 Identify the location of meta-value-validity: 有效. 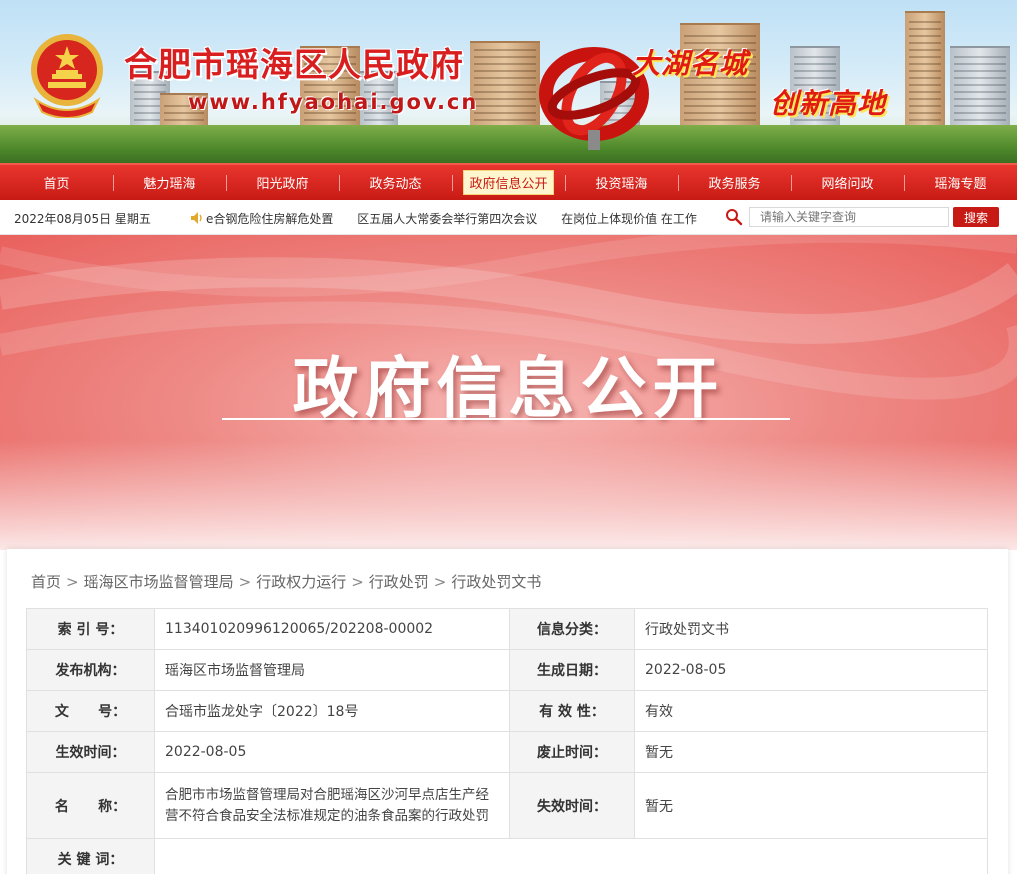
(811, 711).